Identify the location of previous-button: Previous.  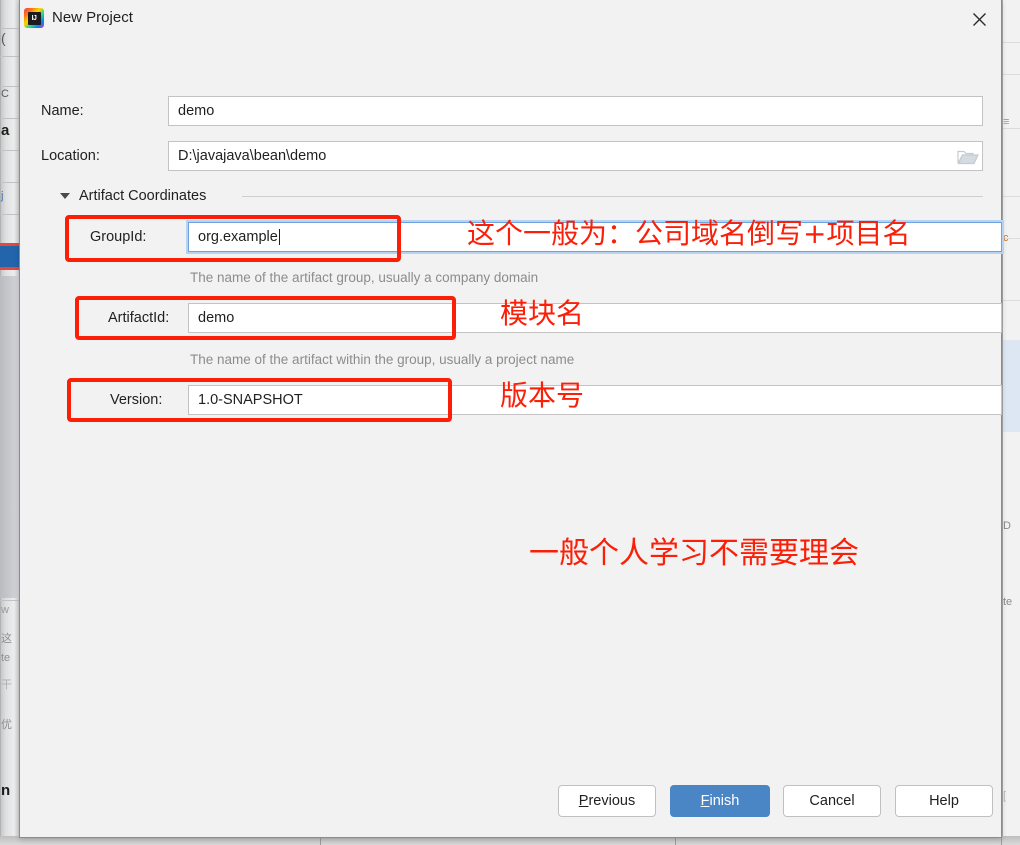
(607, 801).